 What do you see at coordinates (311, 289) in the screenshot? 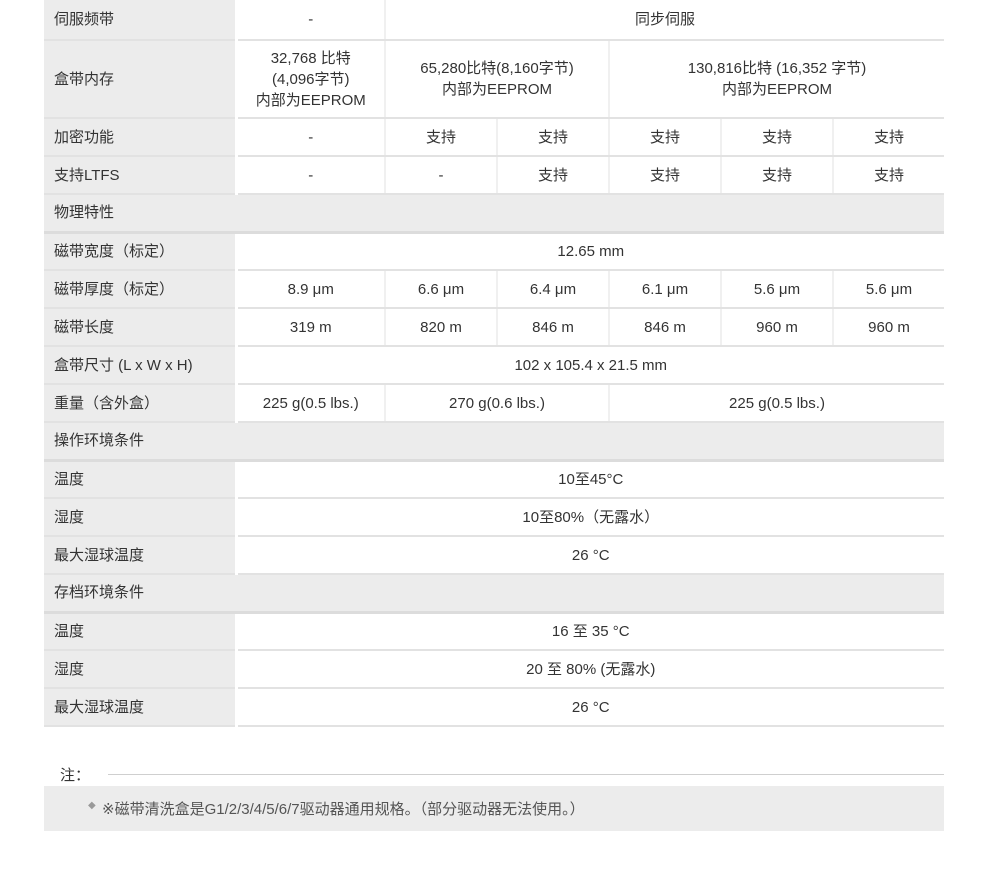
I see `cell: 8.9 μm` at bounding box center [311, 289].